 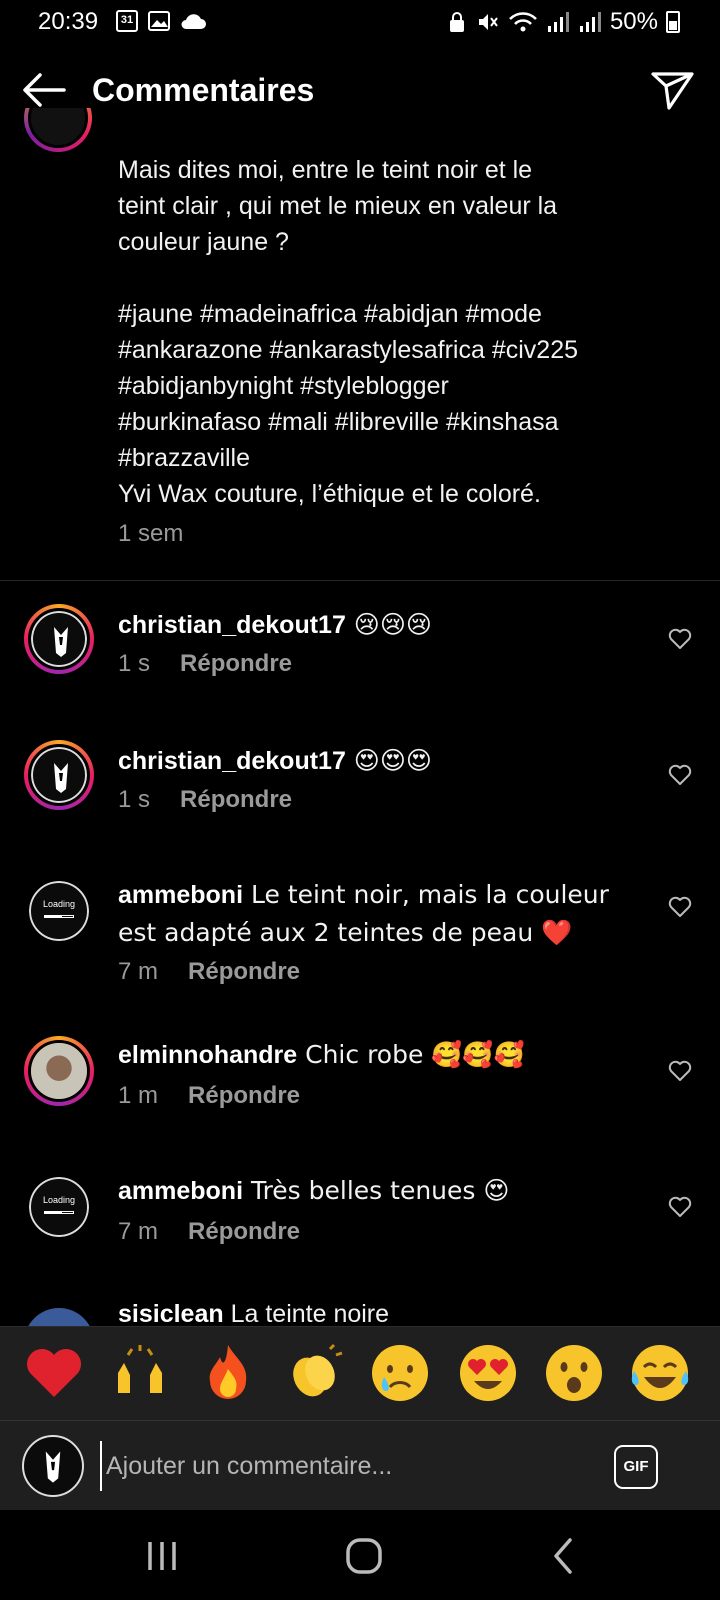 I want to click on notification-icons: 31, so click(x=161, y=21).